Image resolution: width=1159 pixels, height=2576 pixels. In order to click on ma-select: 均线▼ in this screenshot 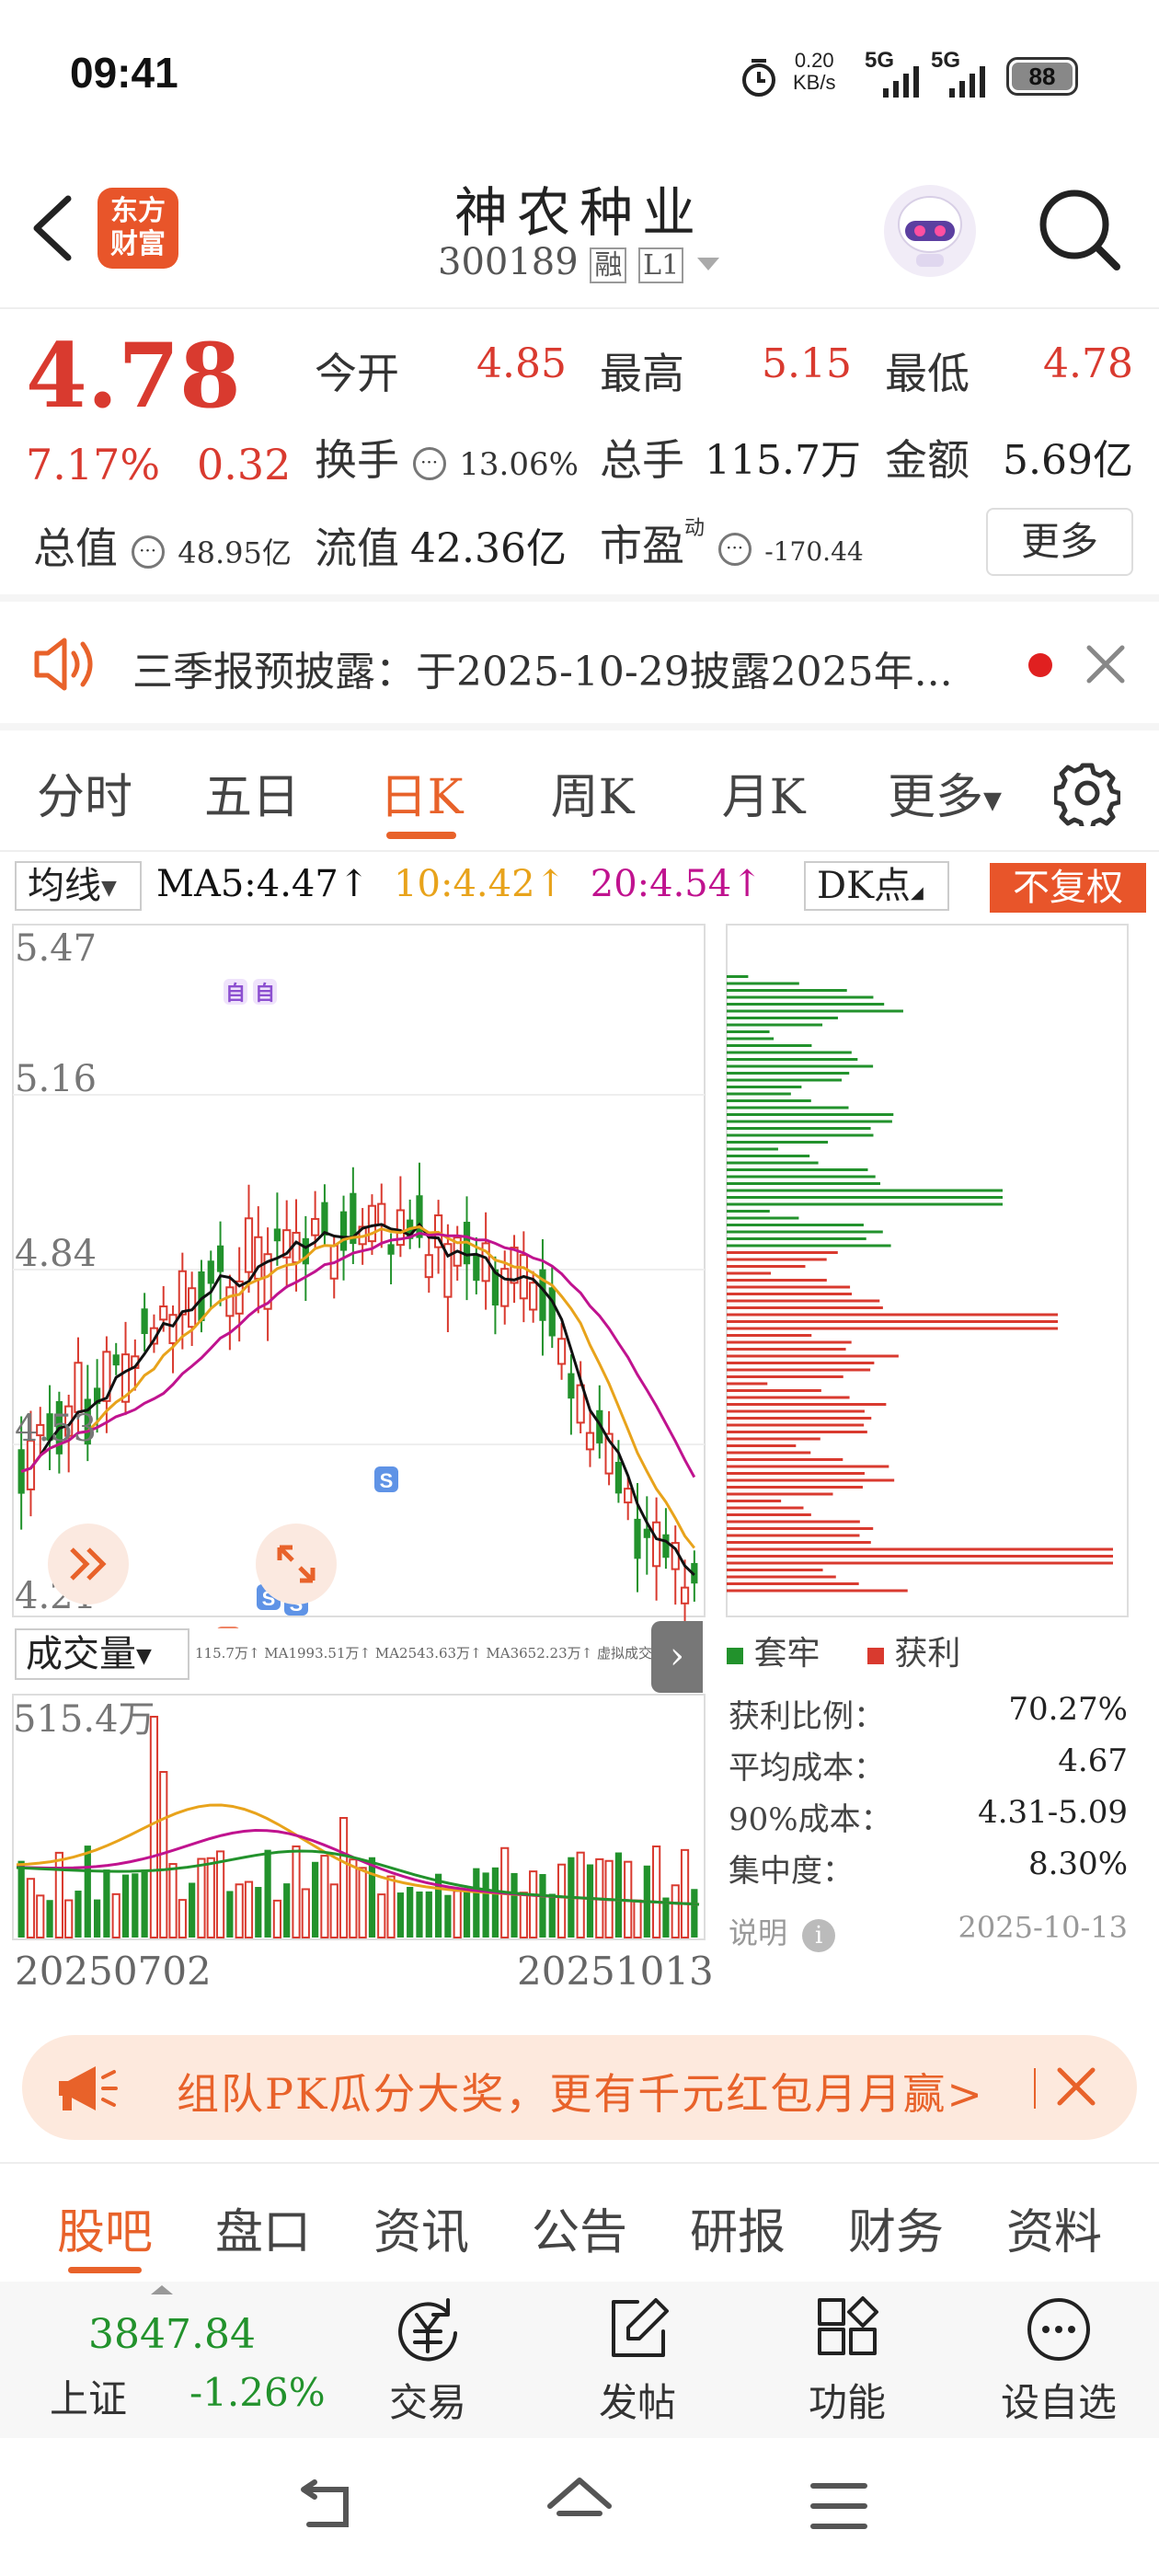, I will do `click(78, 886)`.